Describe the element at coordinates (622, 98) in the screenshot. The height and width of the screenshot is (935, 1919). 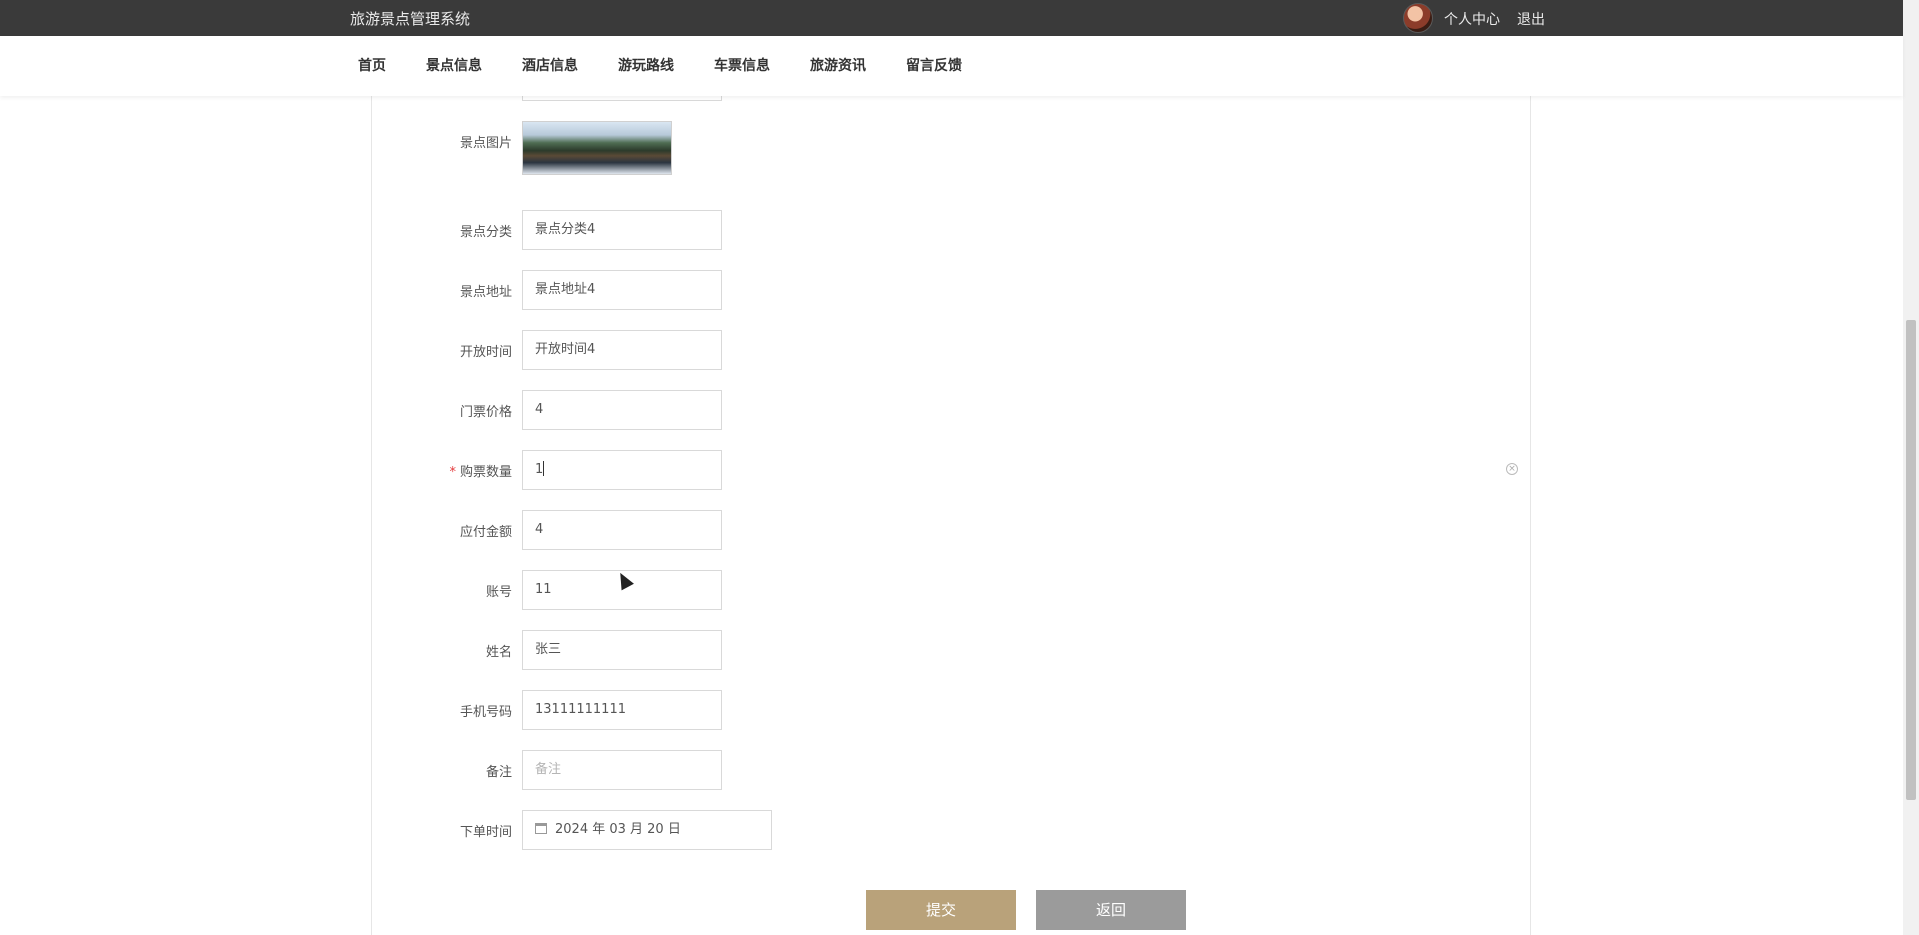
I see `scrolled-field-bottom` at that location.